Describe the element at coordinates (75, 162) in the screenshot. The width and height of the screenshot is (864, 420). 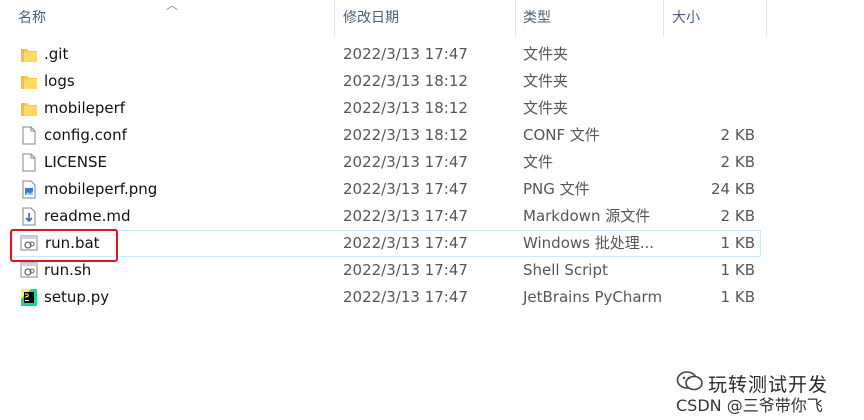
I see `file-name: LICENSE` at that location.